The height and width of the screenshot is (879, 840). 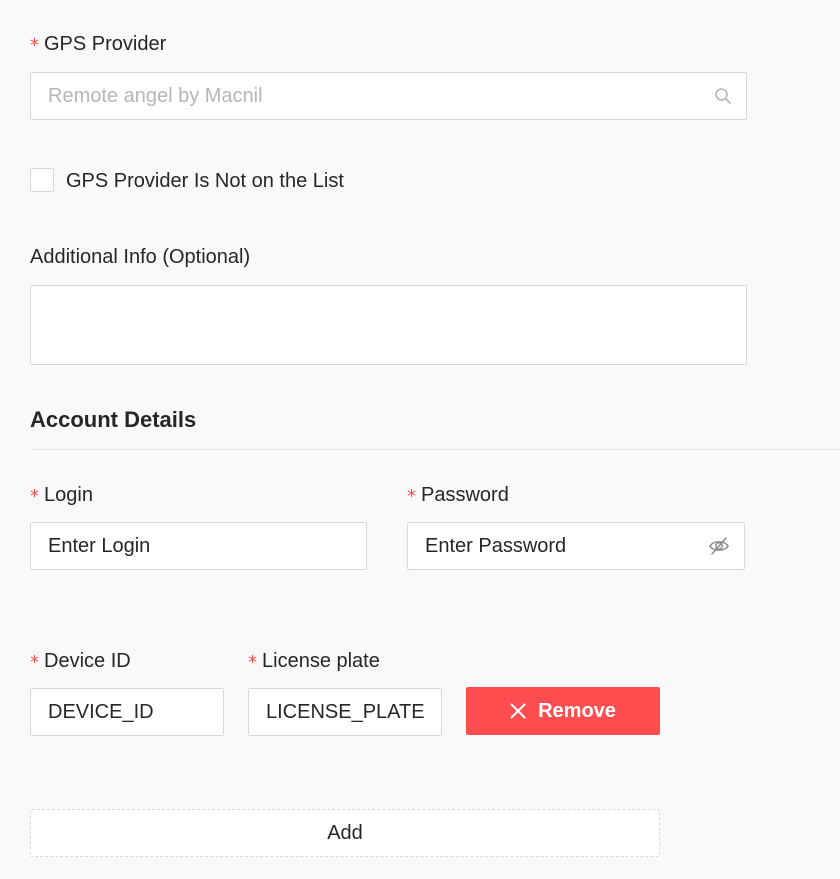 What do you see at coordinates (113, 419) in the screenshot?
I see `account-details-title: Account Details` at bounding box center [113, 419].